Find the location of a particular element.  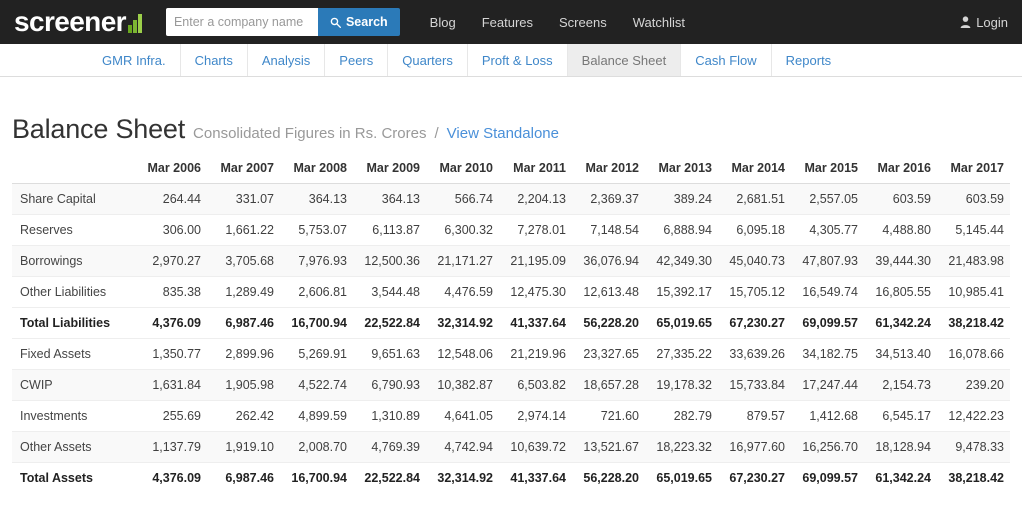

tab-profit-loss: Proft & Loss is located at coordinates (516, 60).